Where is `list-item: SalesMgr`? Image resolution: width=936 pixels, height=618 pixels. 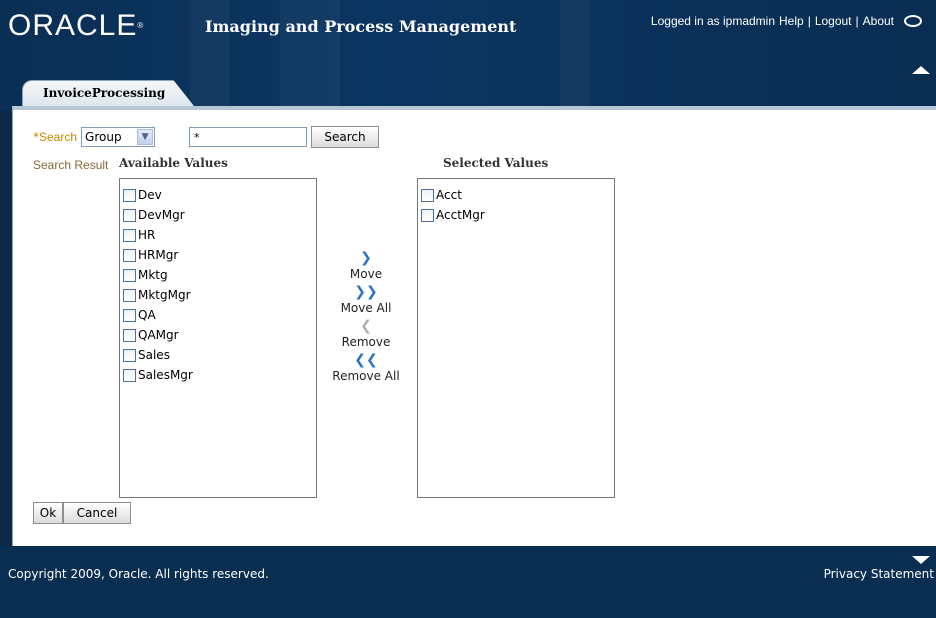
list-item: SalesMgr is located at coordinates (219, 375).